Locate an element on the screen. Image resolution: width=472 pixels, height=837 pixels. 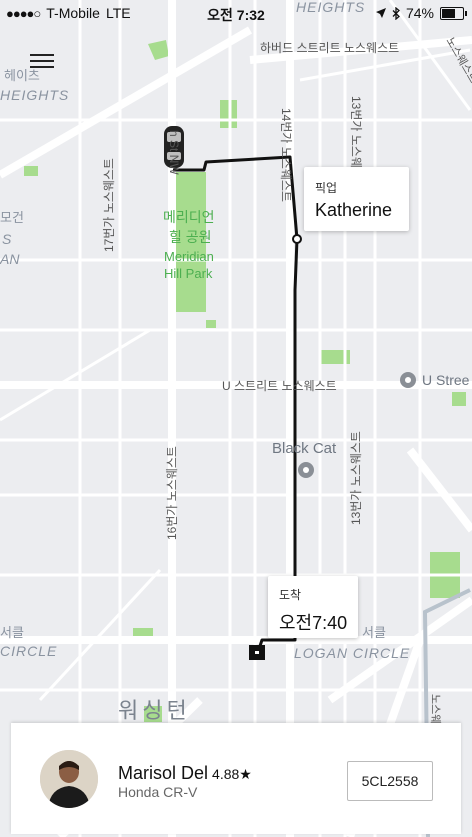
driver-card: Marisol Del 4.88★ Honda CR-V 5CL2558 is located at coordinates (236, 778).